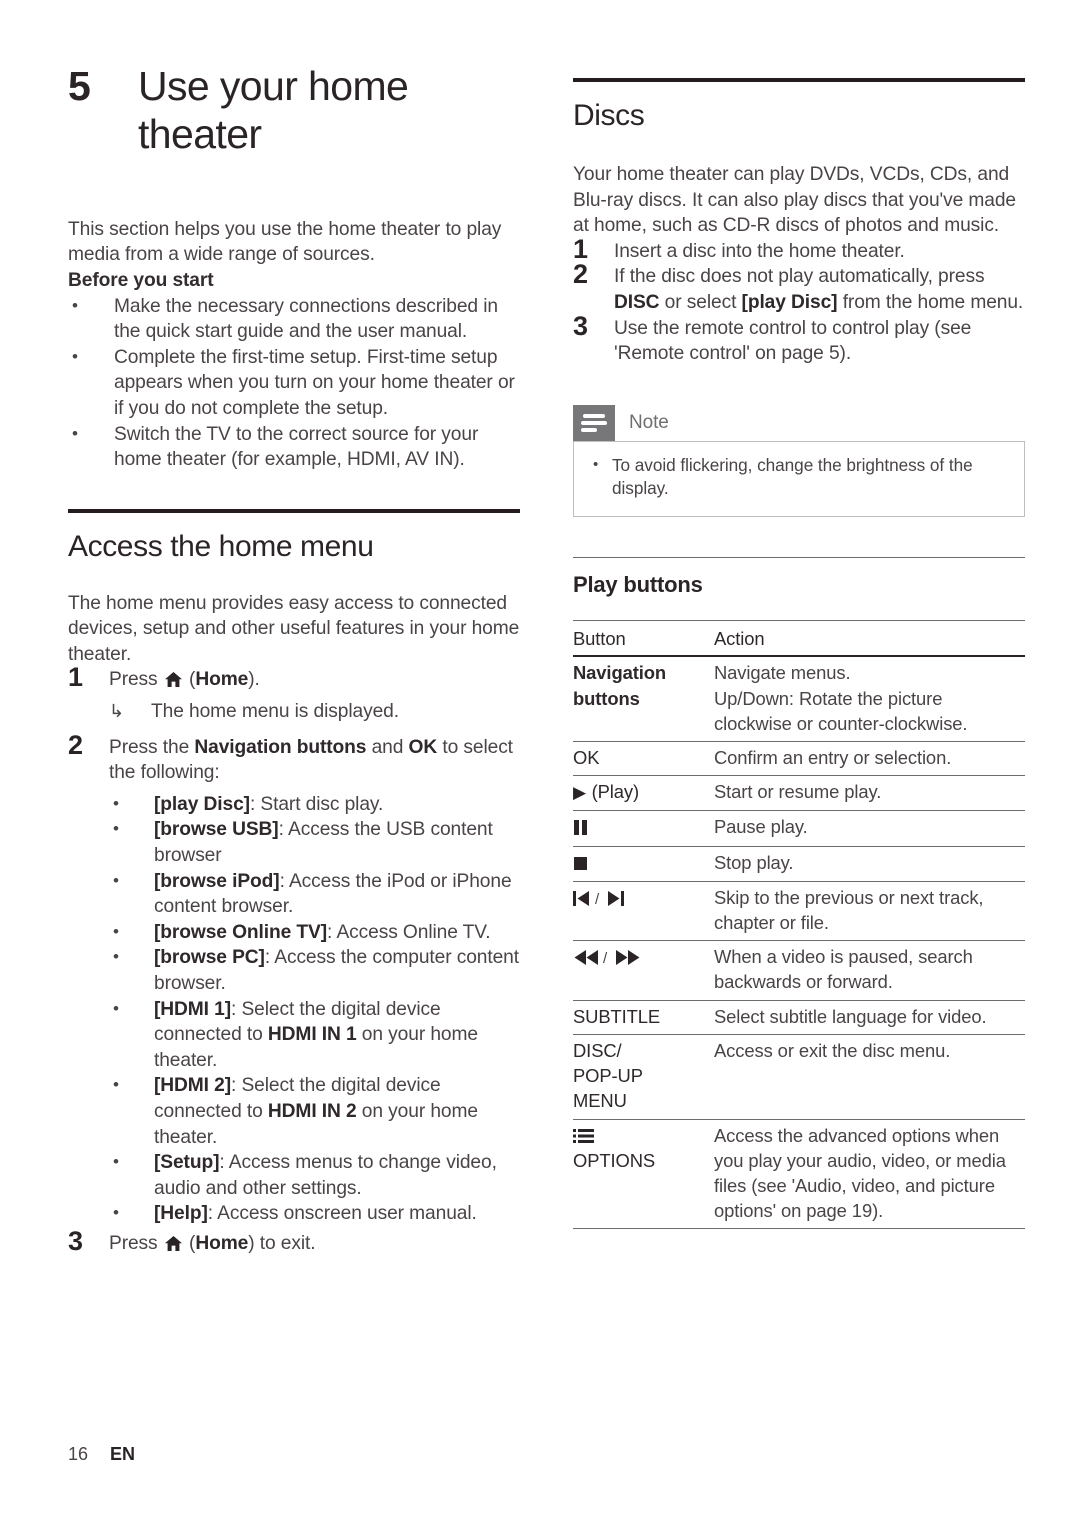 This screenshot has width=1080, height=1527. Describe the element at coordinates (181, 1214) in the screenshot. I see `option-term: [Help]` at that location.